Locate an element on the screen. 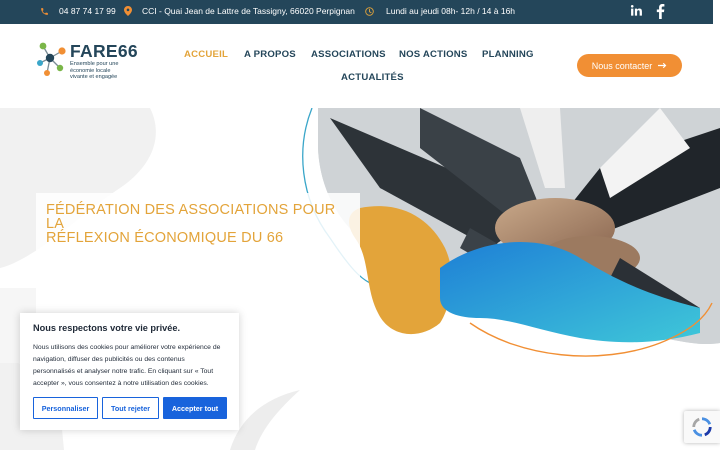 This screenshot has height=450, width=720. hero-title-line: RÉFLEXION ÉCONOMIQUE DU 66 is located at coordinates (165, 238).